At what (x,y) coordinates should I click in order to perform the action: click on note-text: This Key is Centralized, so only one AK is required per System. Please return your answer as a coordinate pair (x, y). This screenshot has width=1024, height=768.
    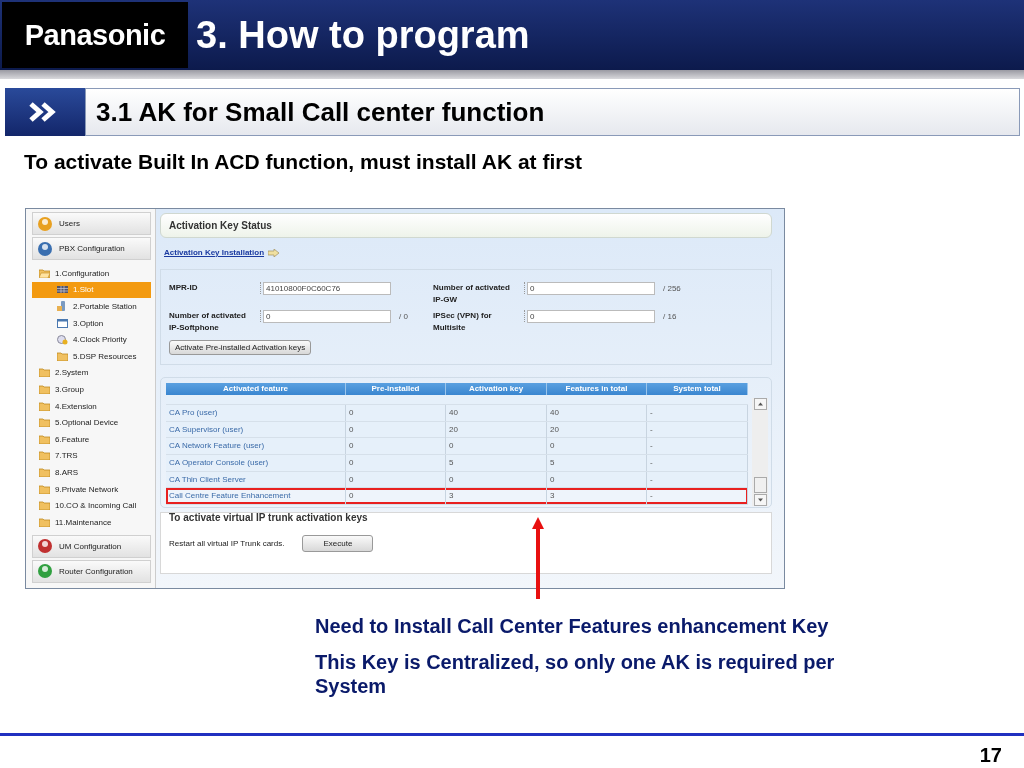
    Looking at the image, I should click on (575, 674).